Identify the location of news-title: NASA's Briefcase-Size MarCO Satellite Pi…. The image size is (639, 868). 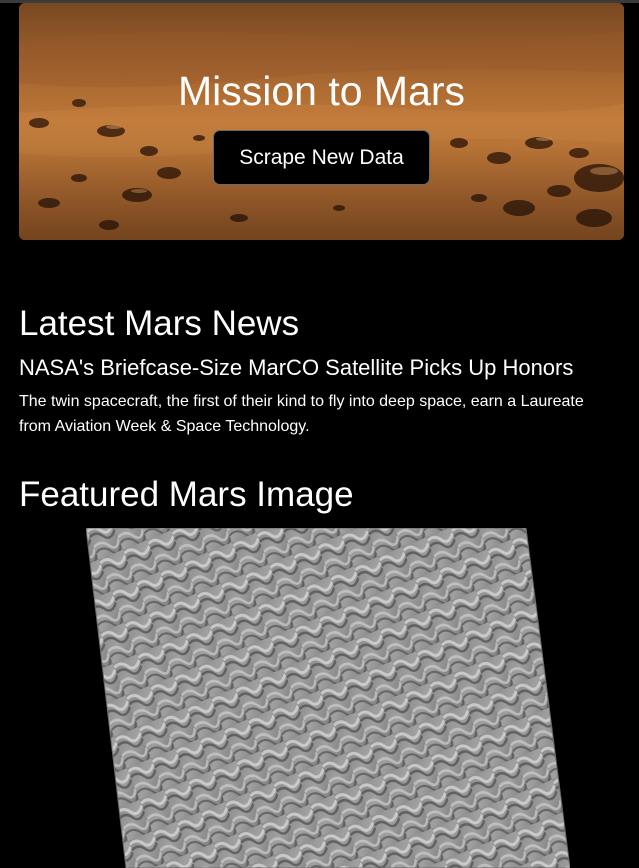
(296, 367).